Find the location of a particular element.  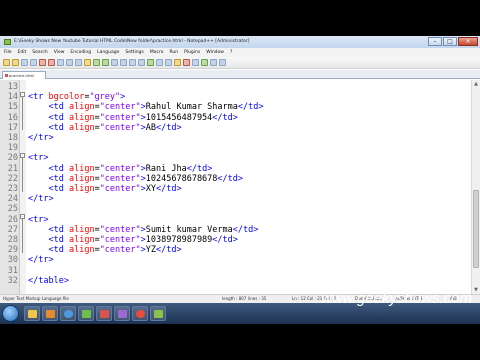

code-line: 13 is located at coordinates (235, 87).